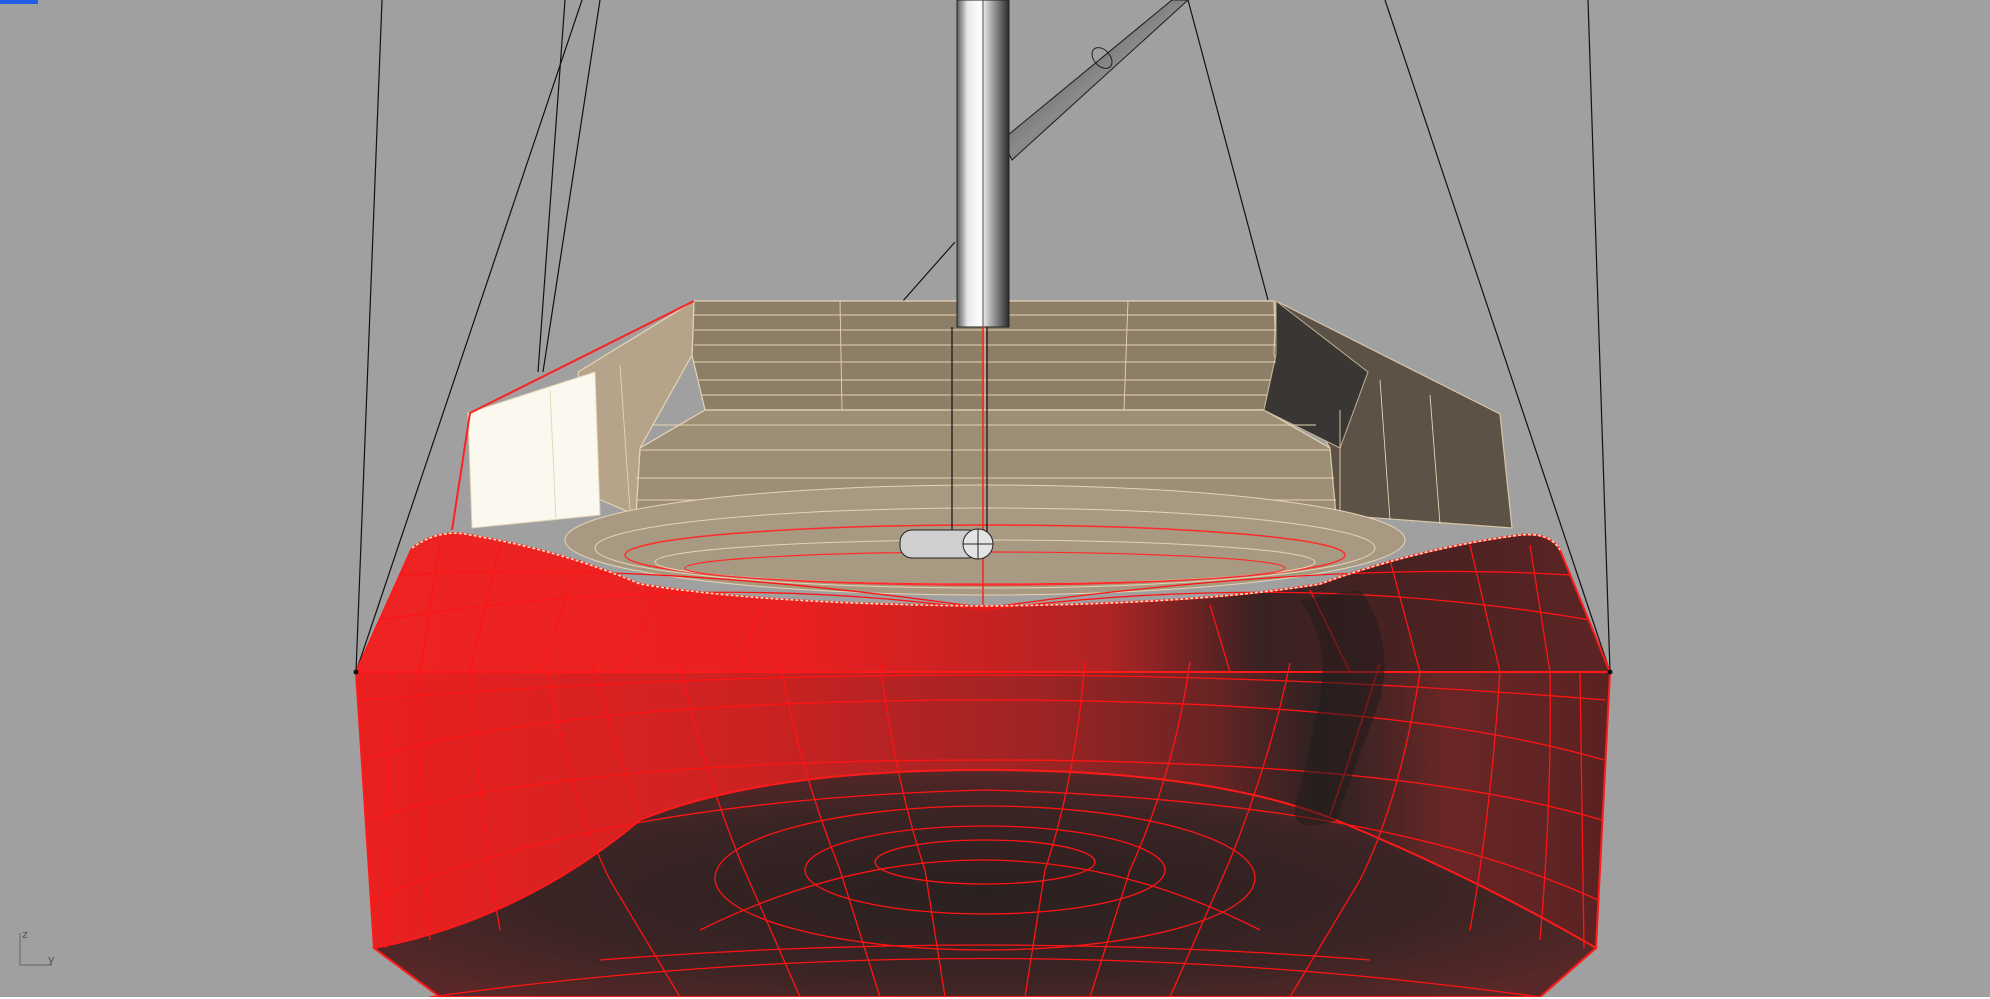 This screenshot has width=1990, height=999. What do you see at coordinates (946, 544) in the screenshot?
I see `deck-fitting` at bounding box center [946, 544].